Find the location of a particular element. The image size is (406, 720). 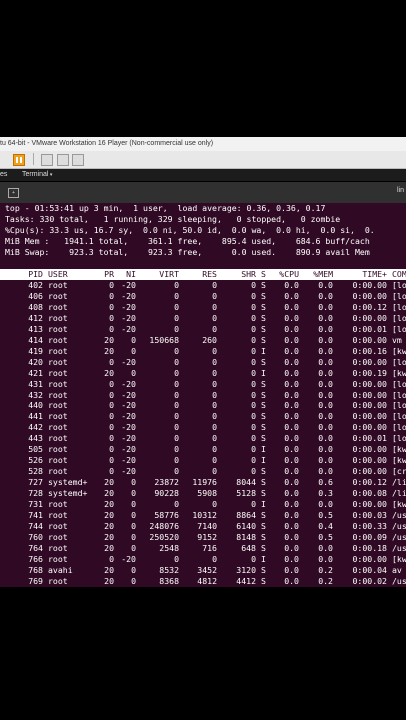

cell-pid: 431 is located at coordinates (35, 383).